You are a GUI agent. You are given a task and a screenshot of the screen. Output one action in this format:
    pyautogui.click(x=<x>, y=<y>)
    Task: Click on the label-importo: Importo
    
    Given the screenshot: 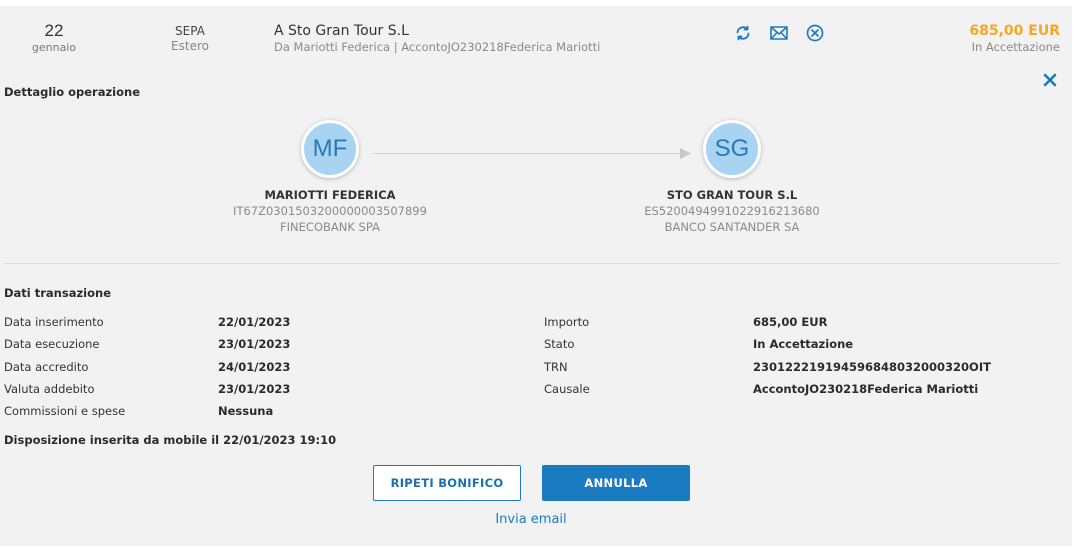 What is the action you would take?
    pyautogui.click(x=567, y=322)
    